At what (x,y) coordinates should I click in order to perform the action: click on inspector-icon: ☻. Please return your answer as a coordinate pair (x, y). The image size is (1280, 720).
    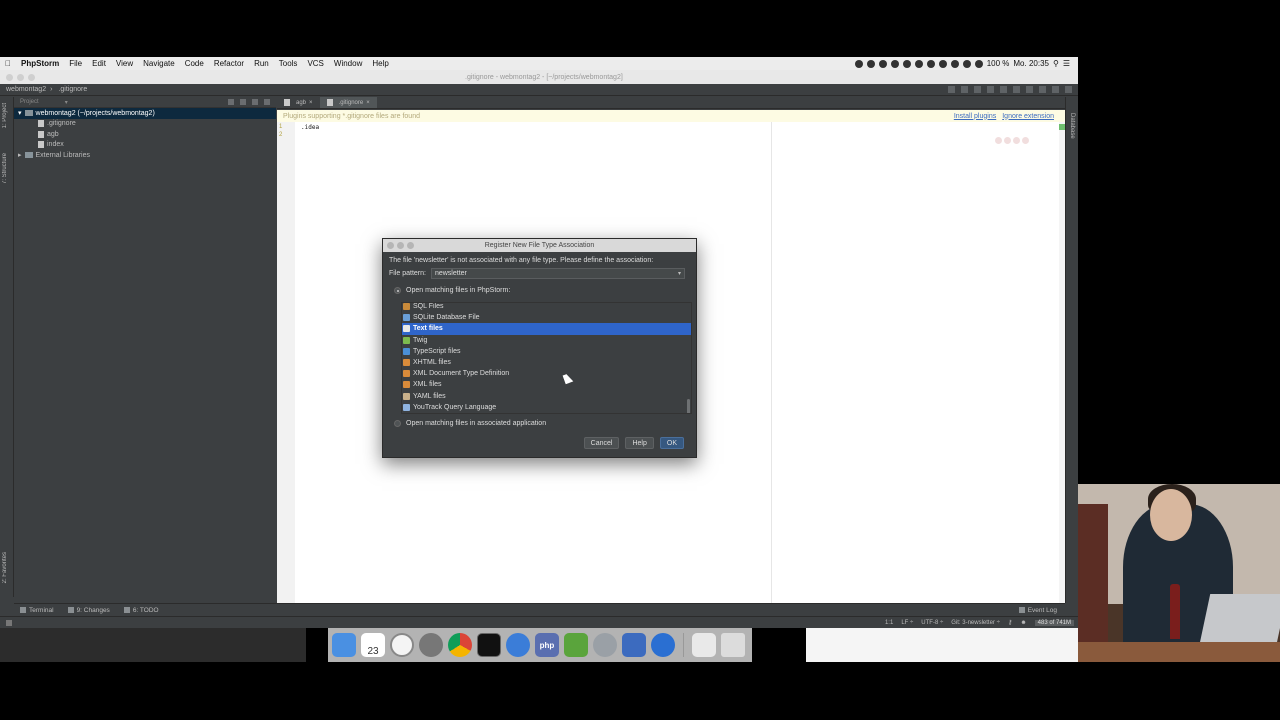
    Looking at the image, I should click on (1023, 623).